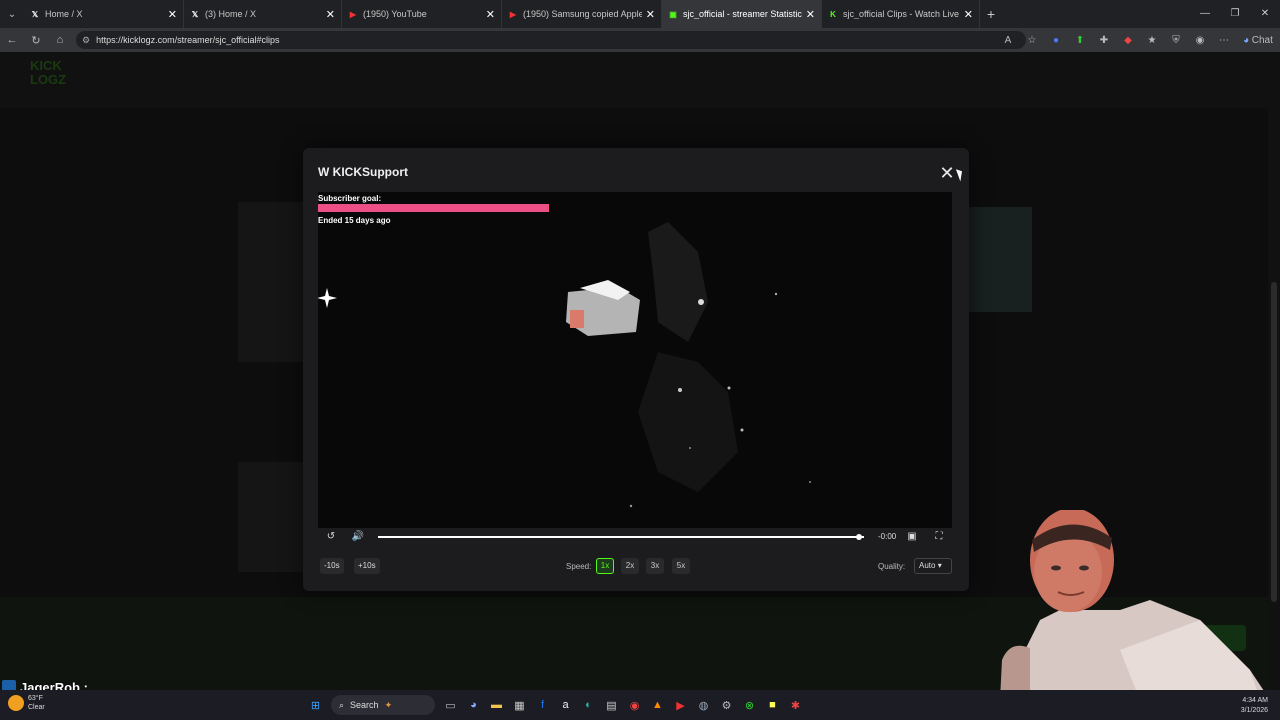  Describe the element at coordinates (991, 14) in the screenshot. I see `new-tab-button: +` at that location.